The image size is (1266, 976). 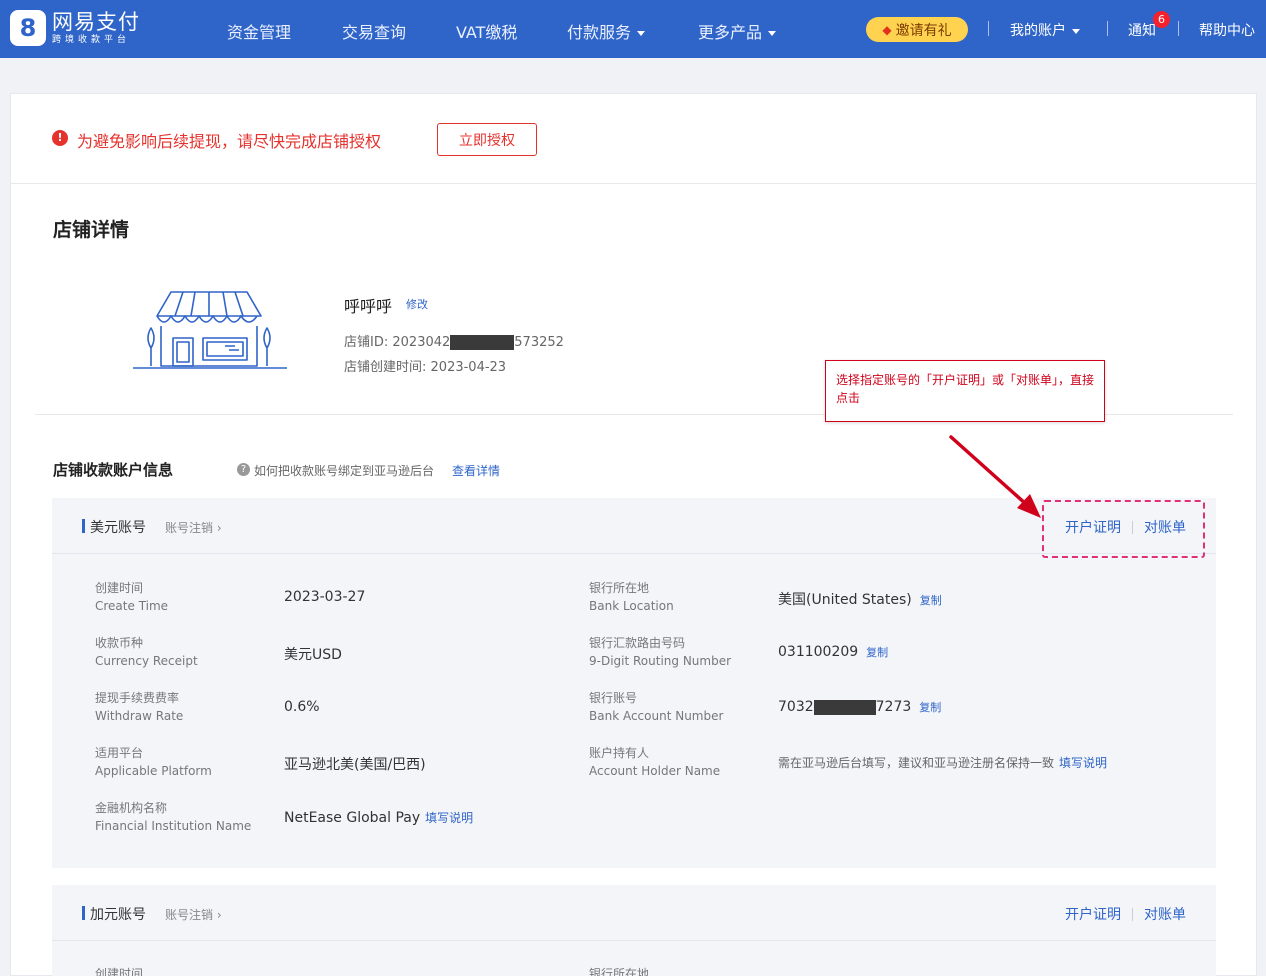 I want to click on logo-subtitle: 跨境收款平台, so click(x=91, y=39).